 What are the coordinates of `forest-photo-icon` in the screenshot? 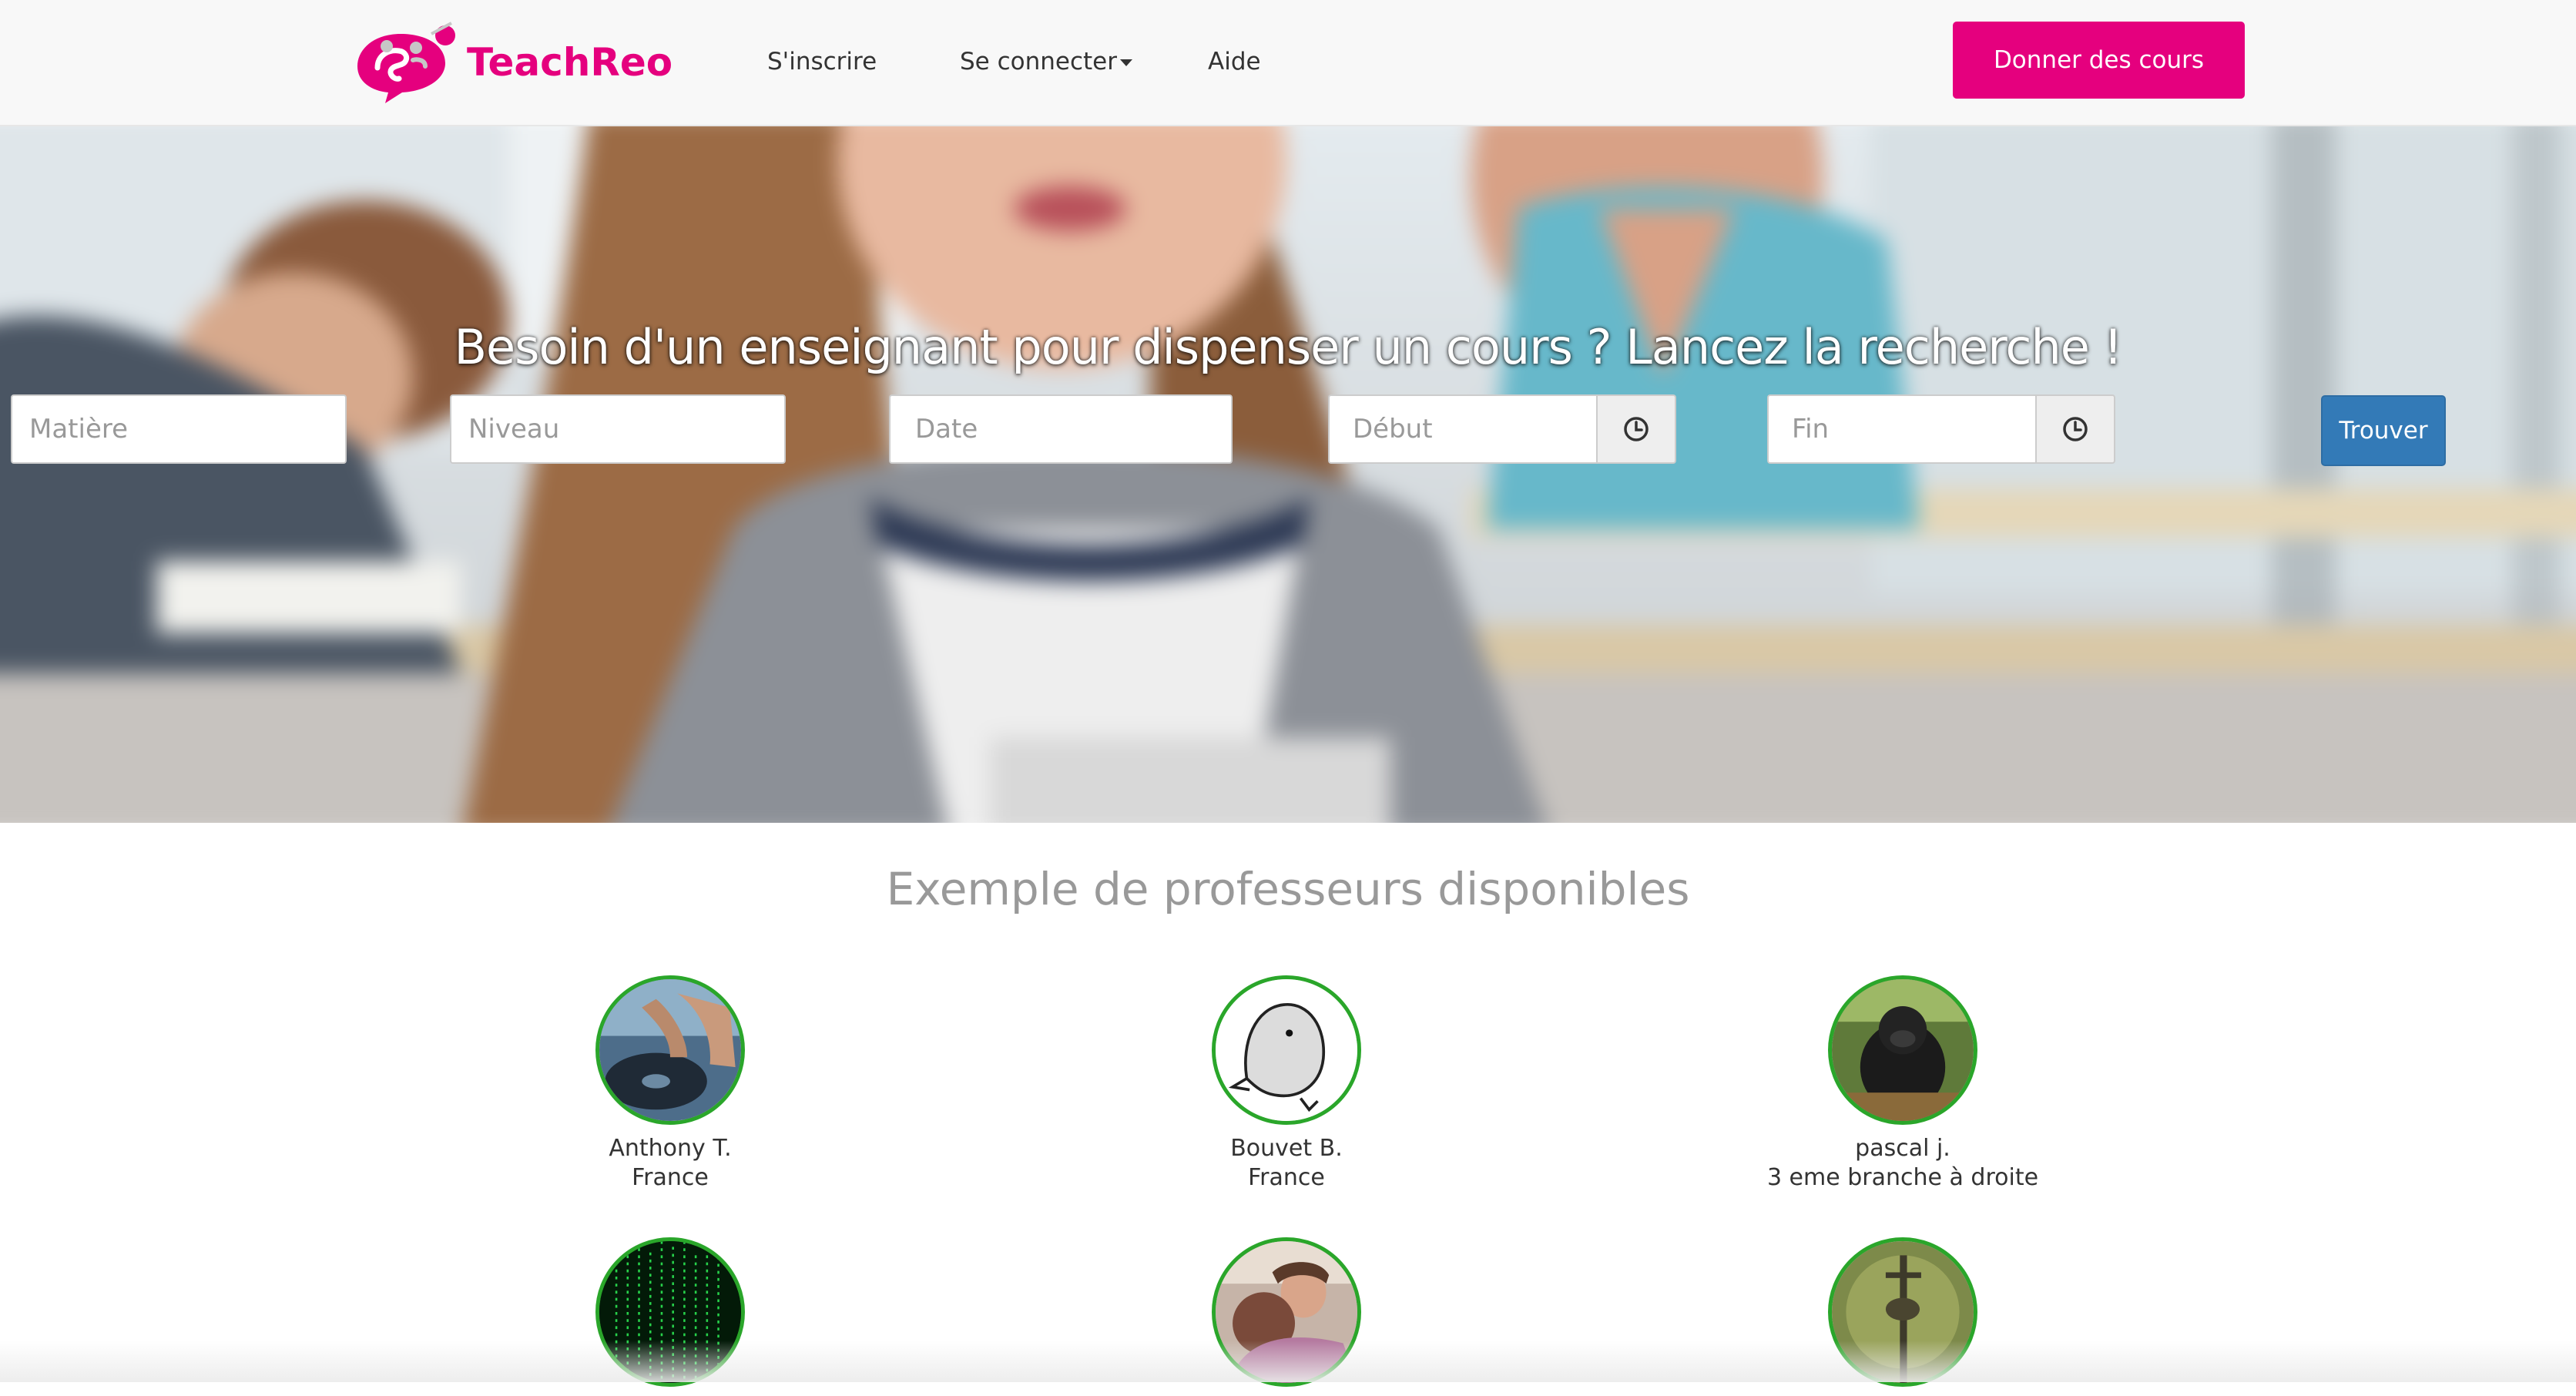 It's located at (1903, 1312).